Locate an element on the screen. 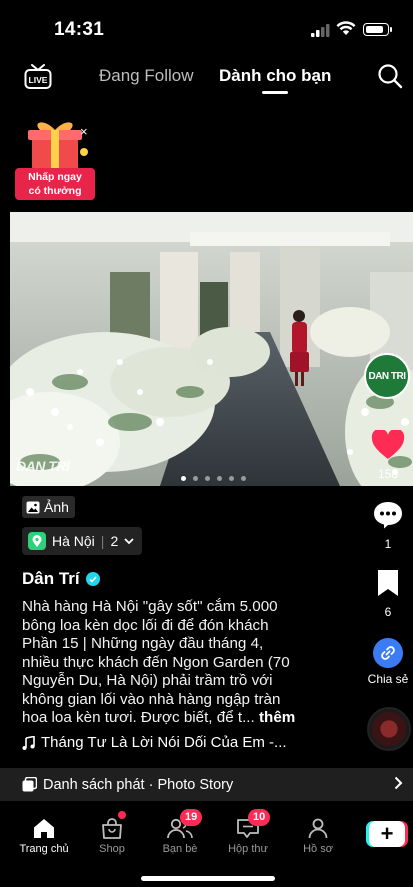 The height and width of the screenshot is (887, 413). chevron-down-icon is located at coordinates (129, 540).